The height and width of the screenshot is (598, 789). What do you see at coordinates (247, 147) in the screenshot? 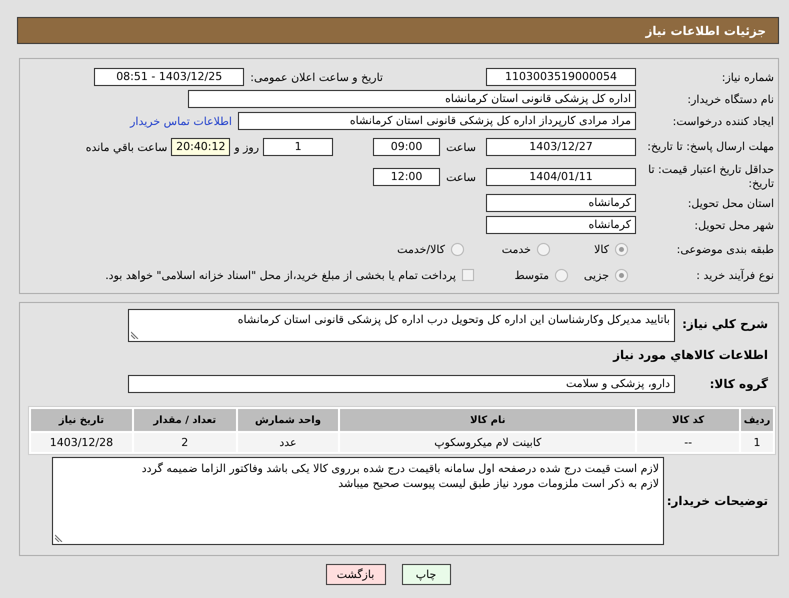
I see `field-label: روز و` at bounding box center [247, 147].